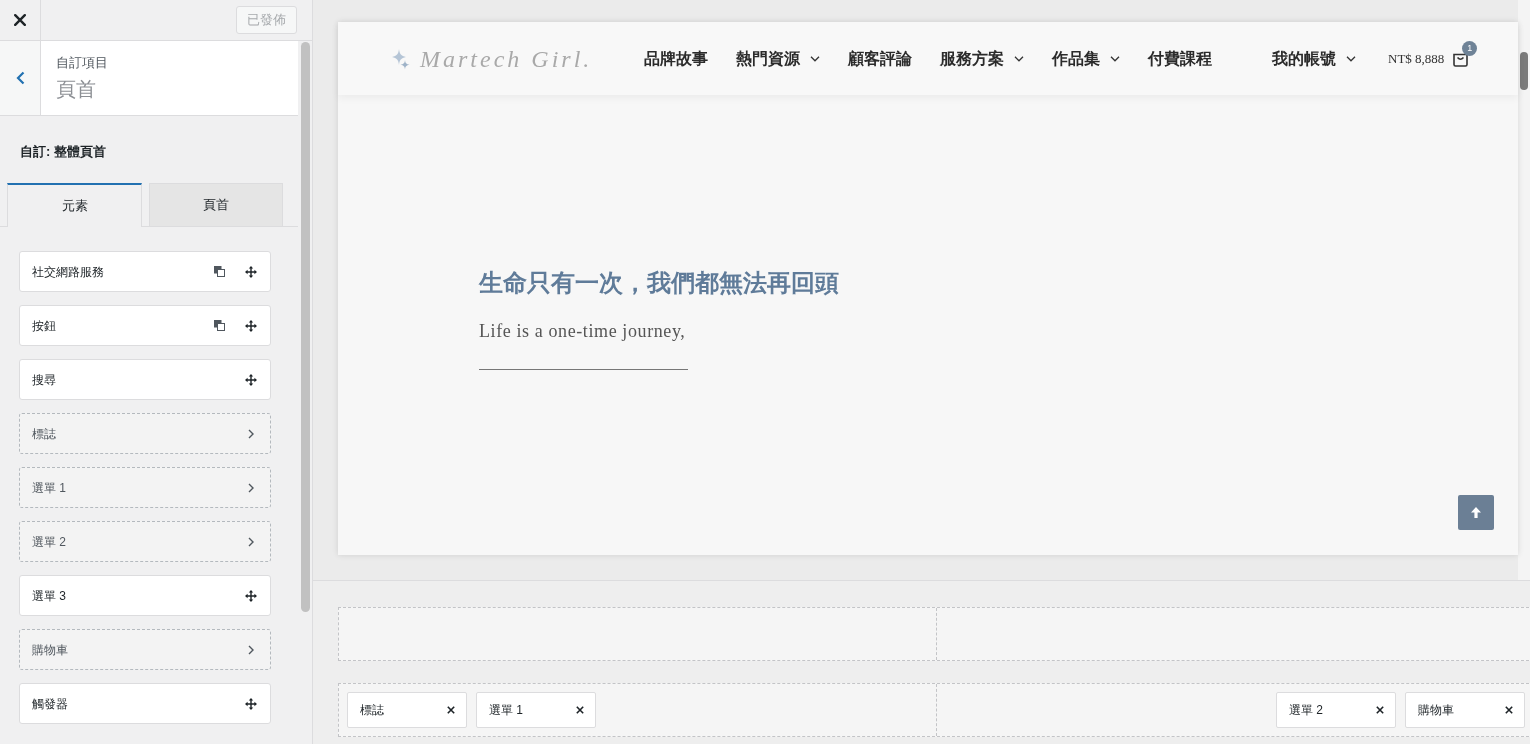 The image size is (1530, 744). What do you see at coordinates (63, 151) in the screenshot?
I see `panel-heading: 自訂: 整體頁首` at bounding box center [63, 151].